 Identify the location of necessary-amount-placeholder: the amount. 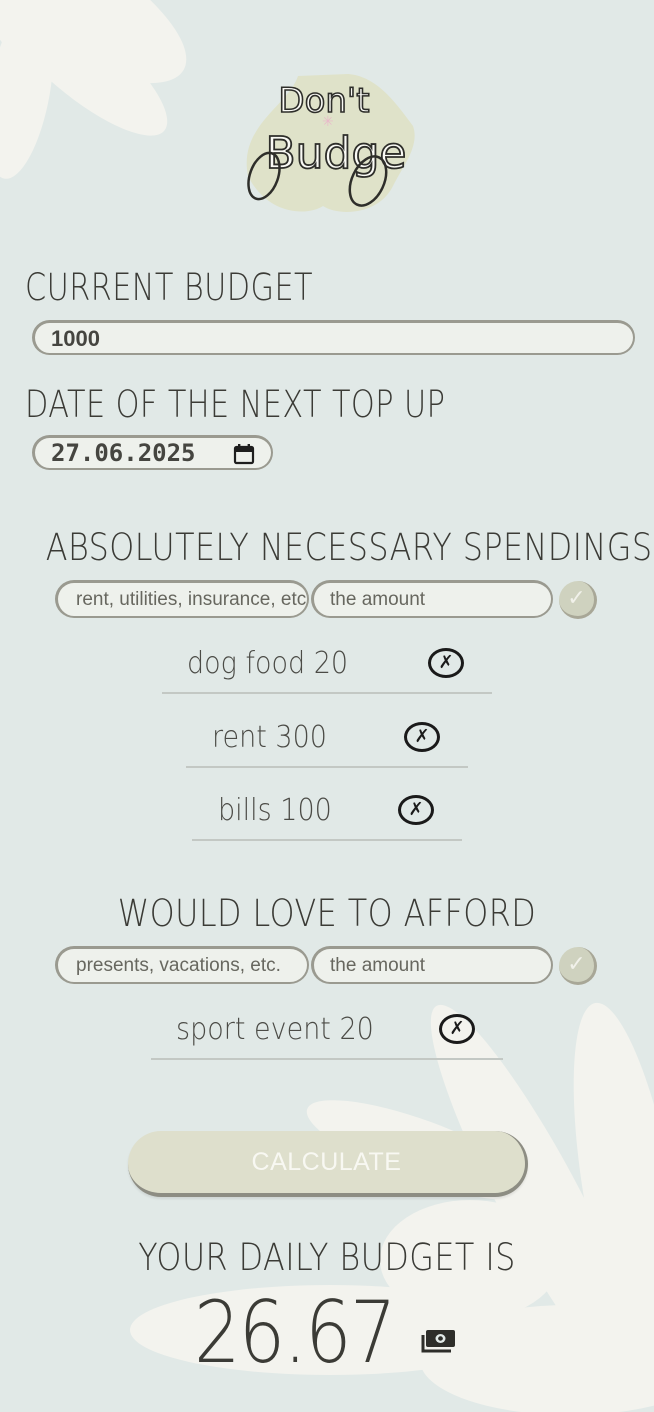
(378, 599).